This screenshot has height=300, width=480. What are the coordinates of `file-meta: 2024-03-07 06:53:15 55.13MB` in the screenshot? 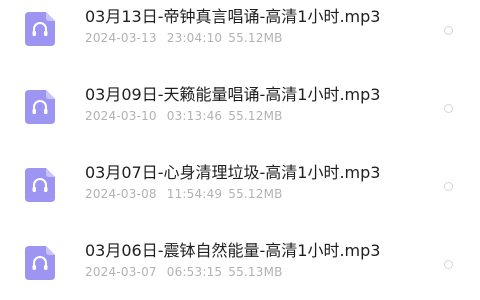 It's located at (184, 272).